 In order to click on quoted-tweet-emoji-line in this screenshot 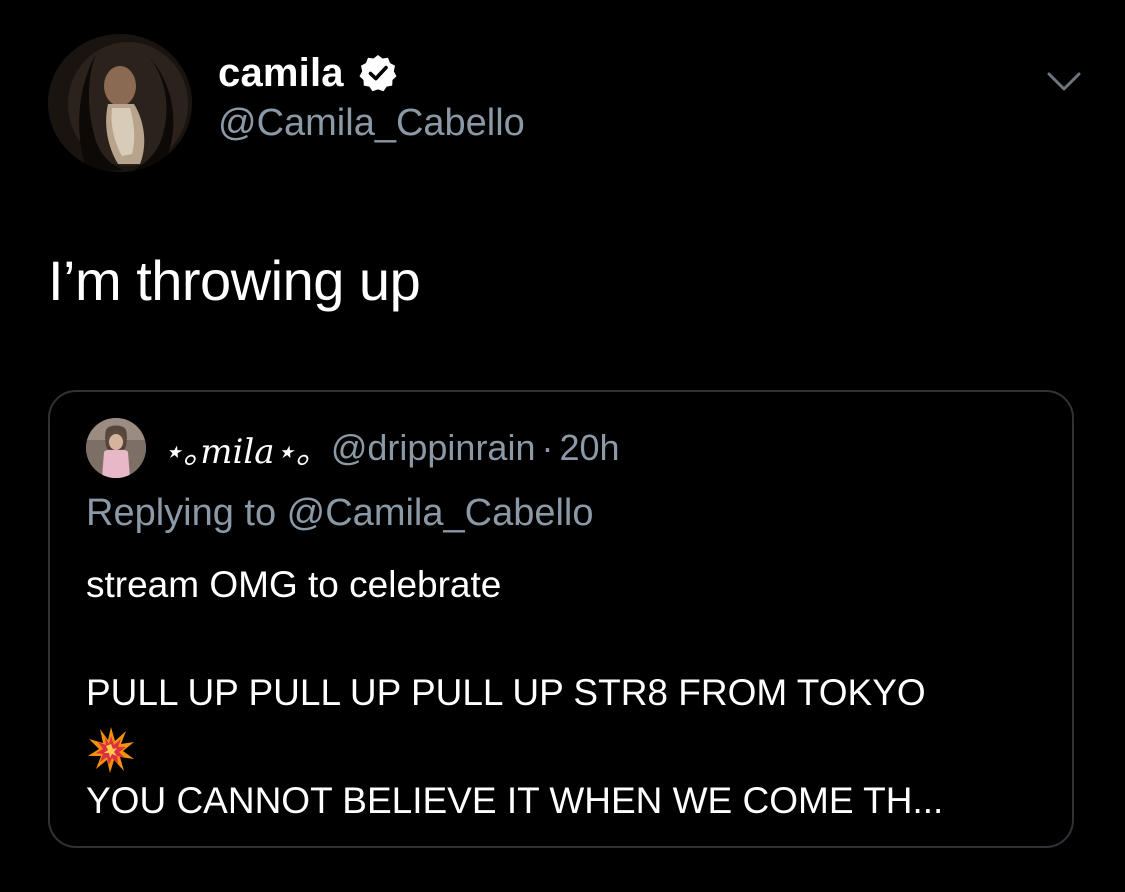, I will do `click(514, 747)`.